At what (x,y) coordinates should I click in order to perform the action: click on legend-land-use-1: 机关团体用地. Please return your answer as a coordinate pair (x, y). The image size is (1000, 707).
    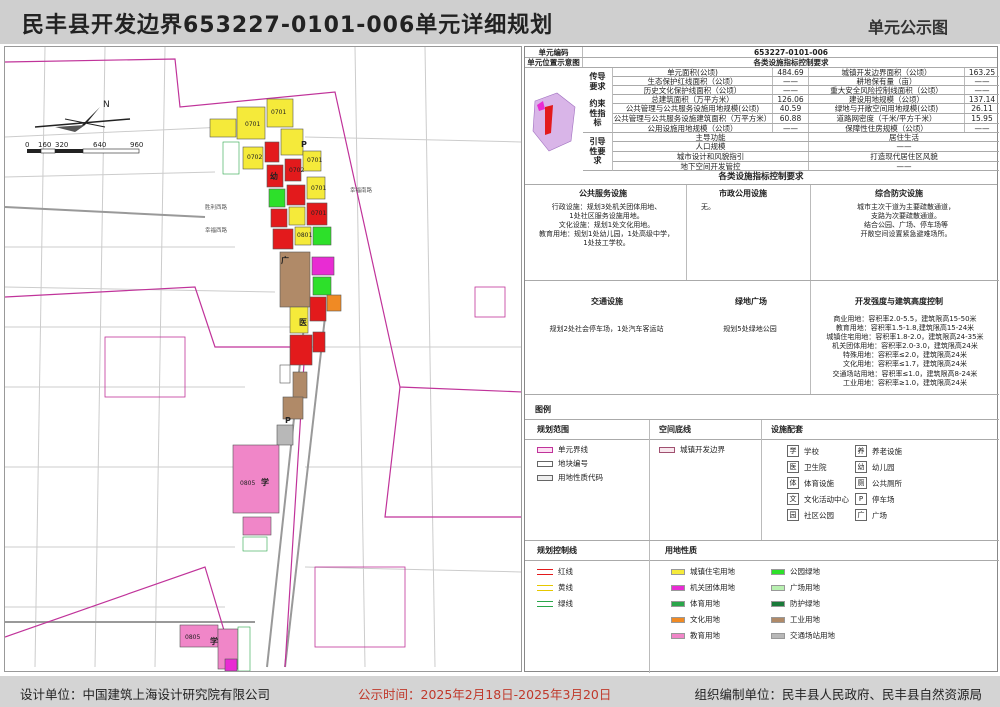
    Looking at the image, I should click on (703, 587).